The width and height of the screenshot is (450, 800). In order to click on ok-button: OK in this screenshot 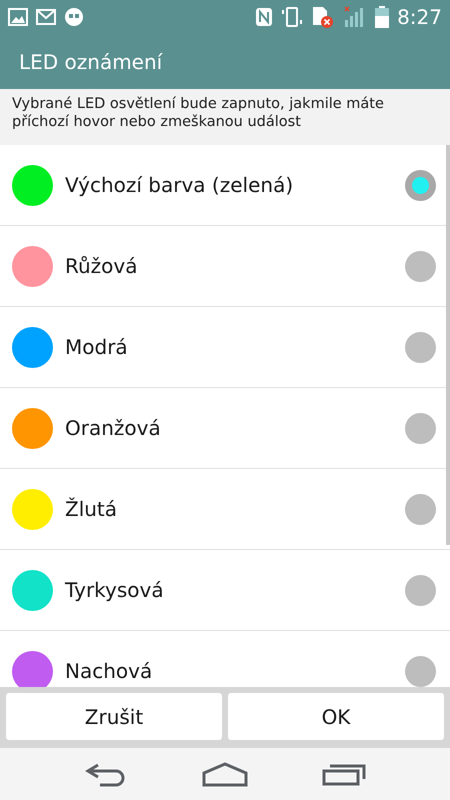, I will do `click(336, 716)`.